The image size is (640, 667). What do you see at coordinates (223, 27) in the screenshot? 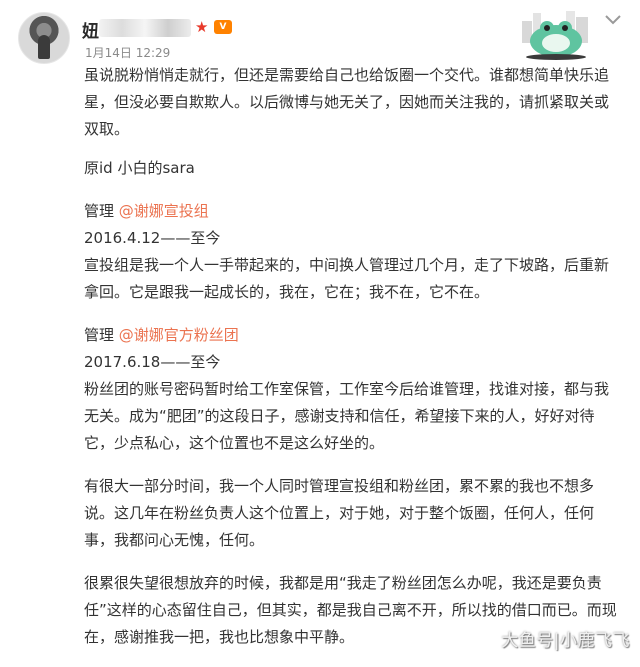
I see `vip-badge-icon: V` at bounding box center [223, 27].